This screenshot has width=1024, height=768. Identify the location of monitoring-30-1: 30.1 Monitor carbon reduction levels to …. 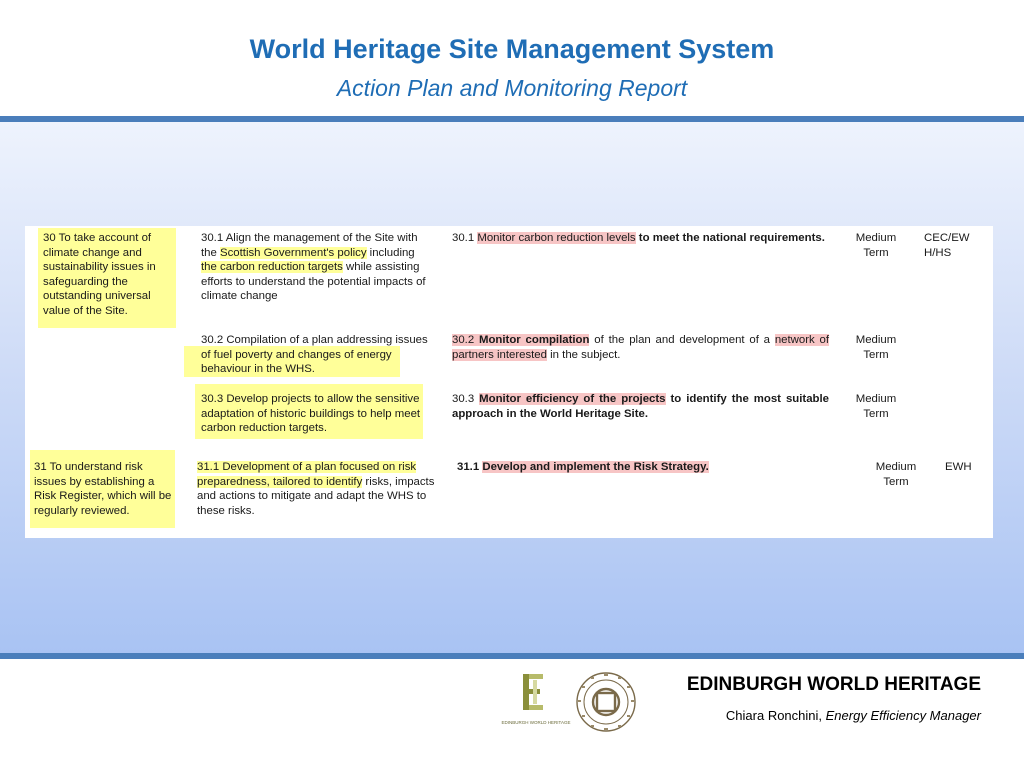
(640, 238).